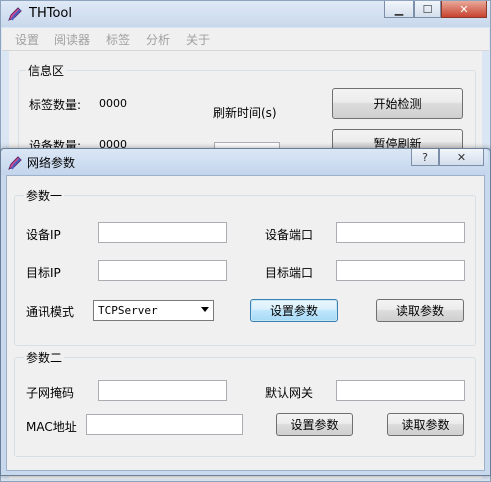 The height and width of the screenshot is (482, 491). Describe the element at coordinates (50, 312) in the screenshot. I see `comm-mode-label: 通讯模式` at that location.